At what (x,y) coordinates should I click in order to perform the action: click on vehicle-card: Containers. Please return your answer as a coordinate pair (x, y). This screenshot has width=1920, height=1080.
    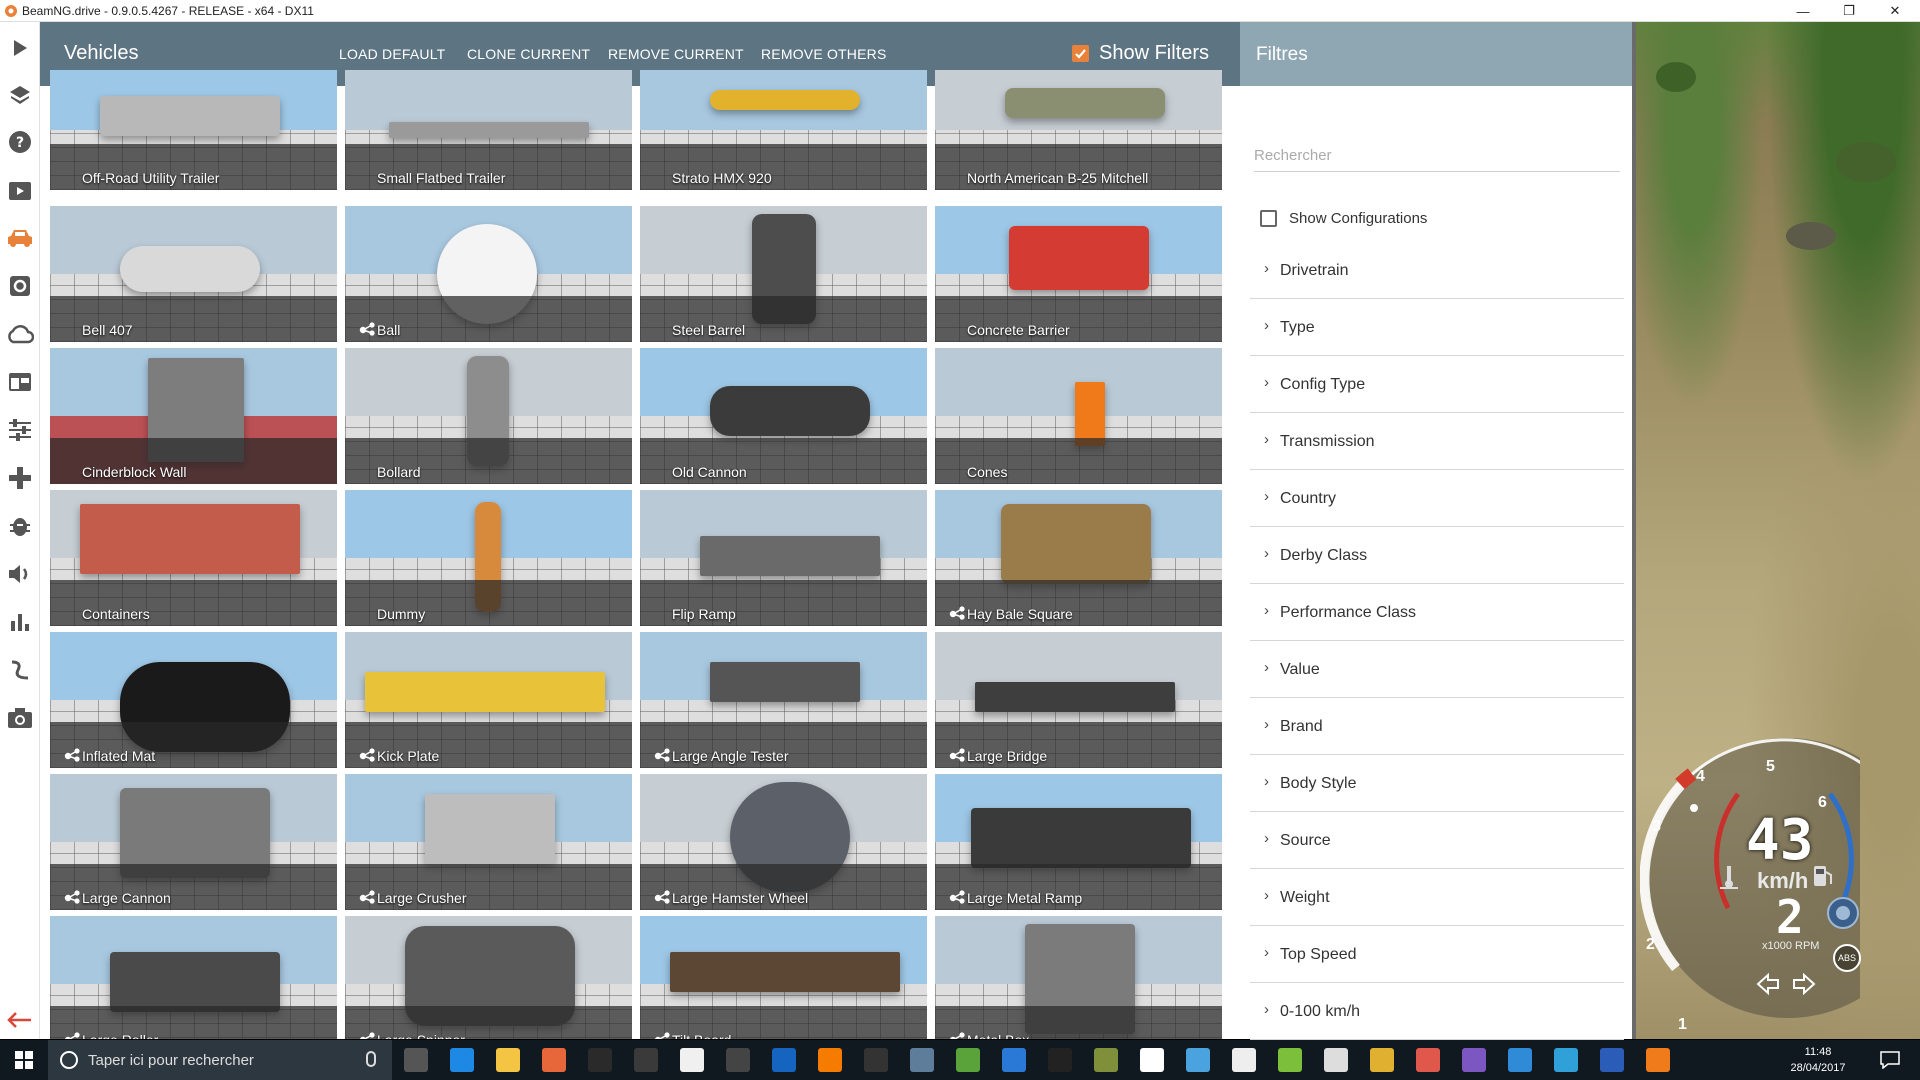
    Looking at the image, I should click on (193, 558).